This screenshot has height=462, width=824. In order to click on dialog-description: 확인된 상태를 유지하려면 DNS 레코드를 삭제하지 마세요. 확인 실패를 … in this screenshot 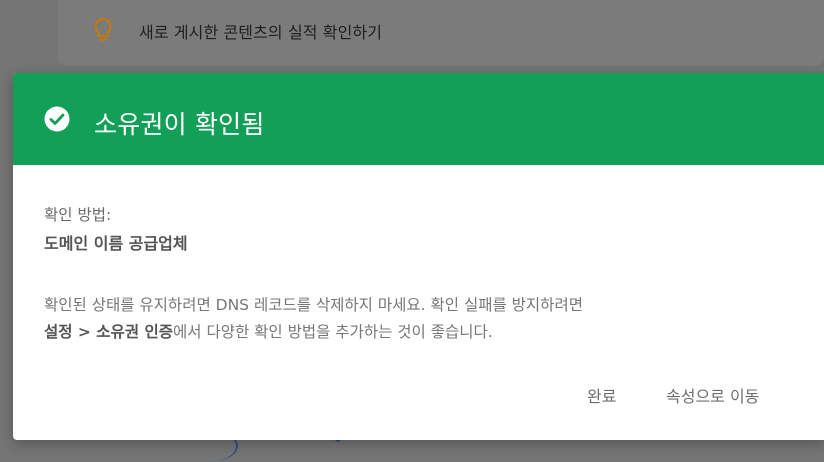, I will do `click(414, 319)`.